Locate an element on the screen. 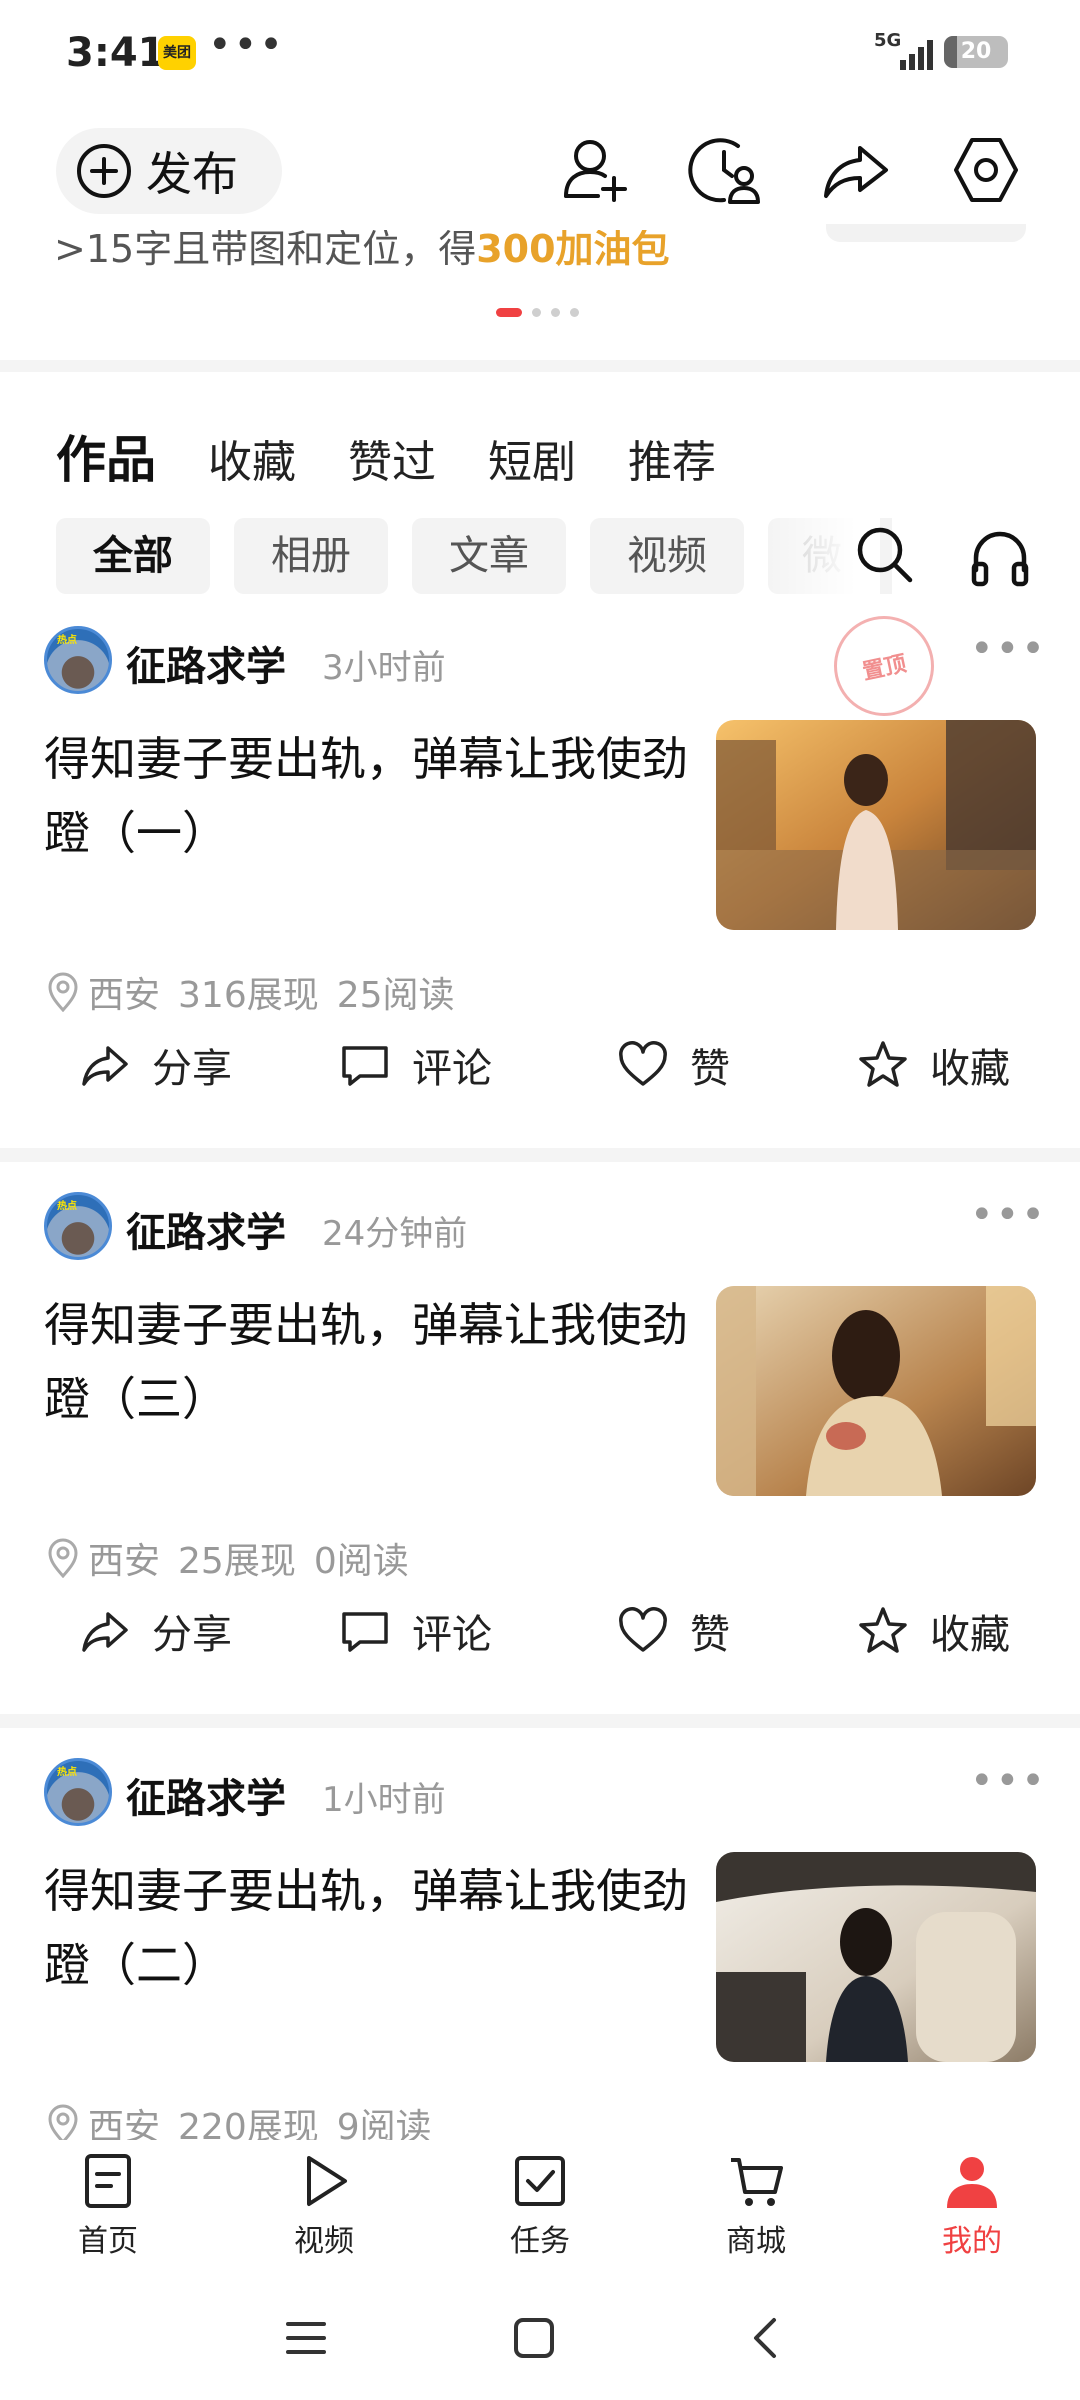 This screenshot has width=1080, height=2400. meituan-app-icon: 美团 is located at coordinates (177, 53).